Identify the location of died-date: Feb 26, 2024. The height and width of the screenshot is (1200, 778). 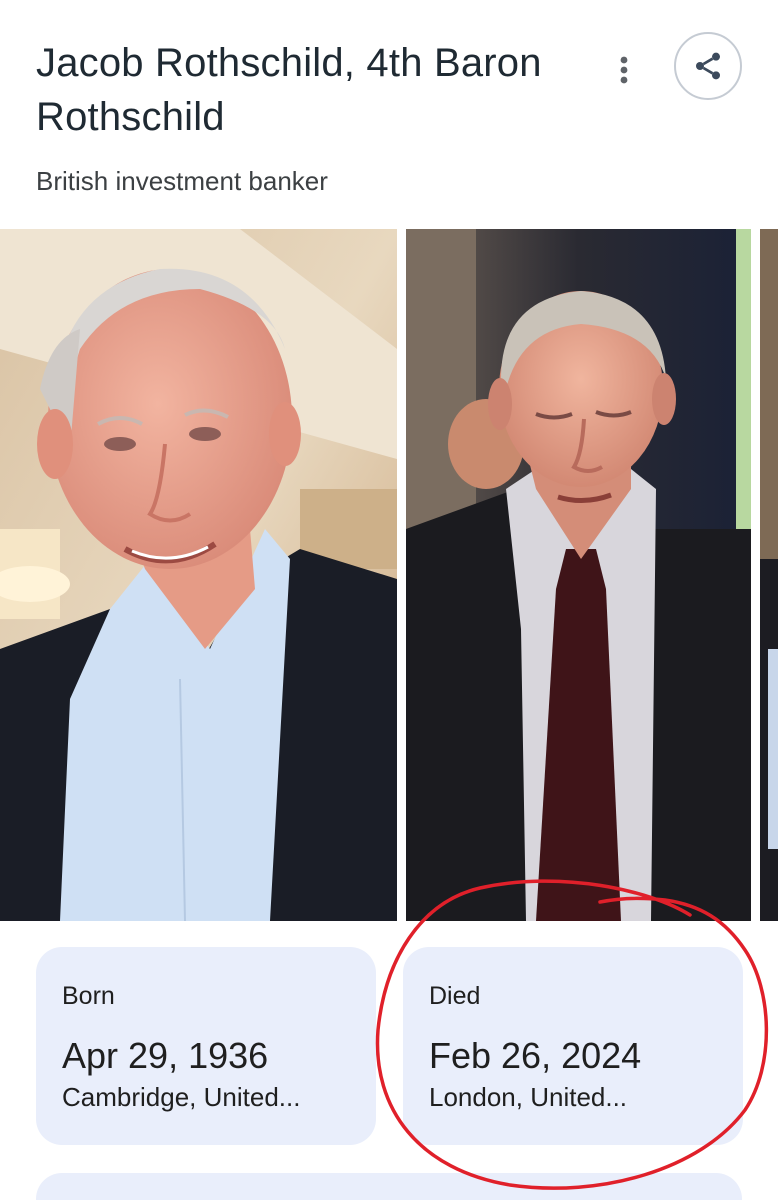
(535, 1055).